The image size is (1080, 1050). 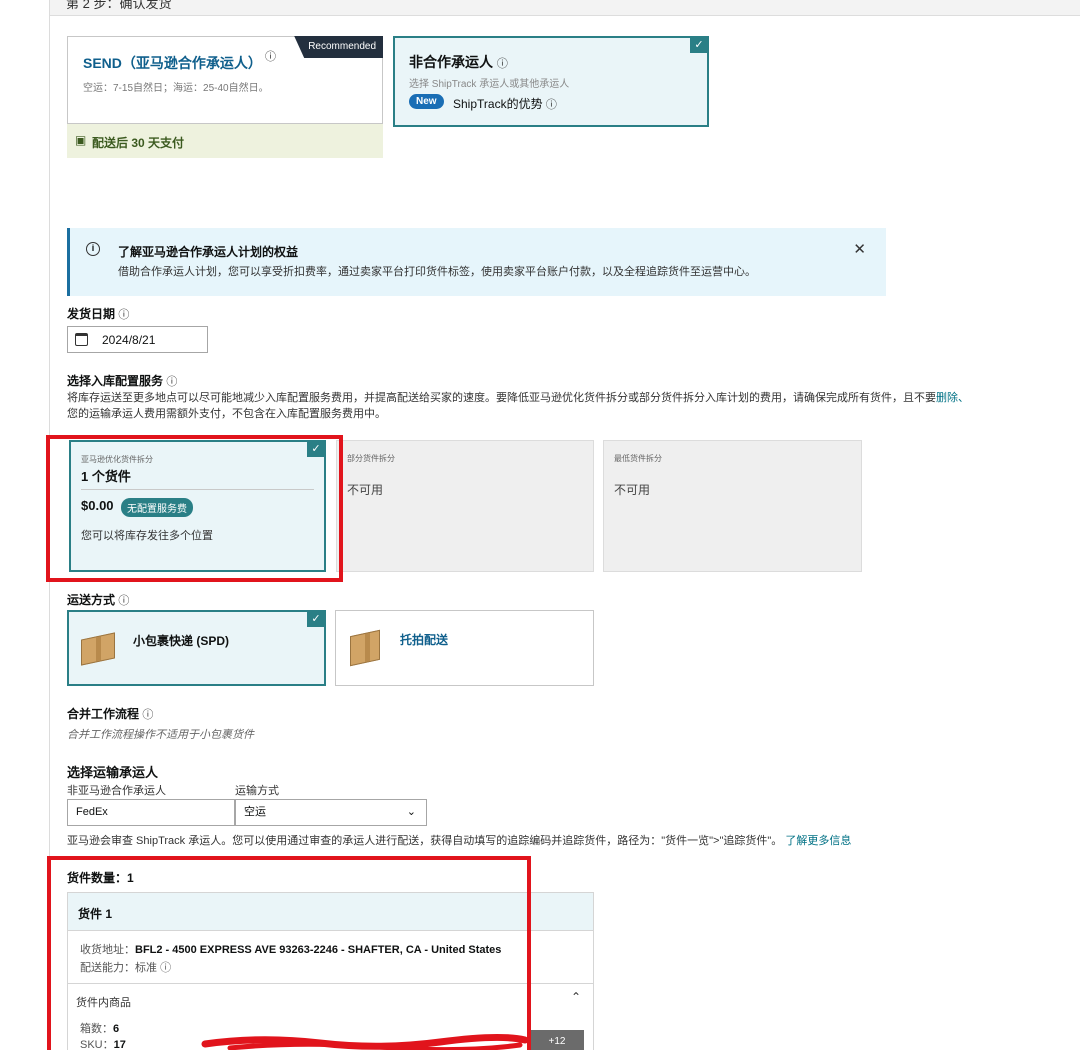 What do you see at coordinates (505, 103) in the screenshot?
I see `shiptrack-advantage-link: ShipTrack的优势 ⓘ` at bounding box center [505, 103].